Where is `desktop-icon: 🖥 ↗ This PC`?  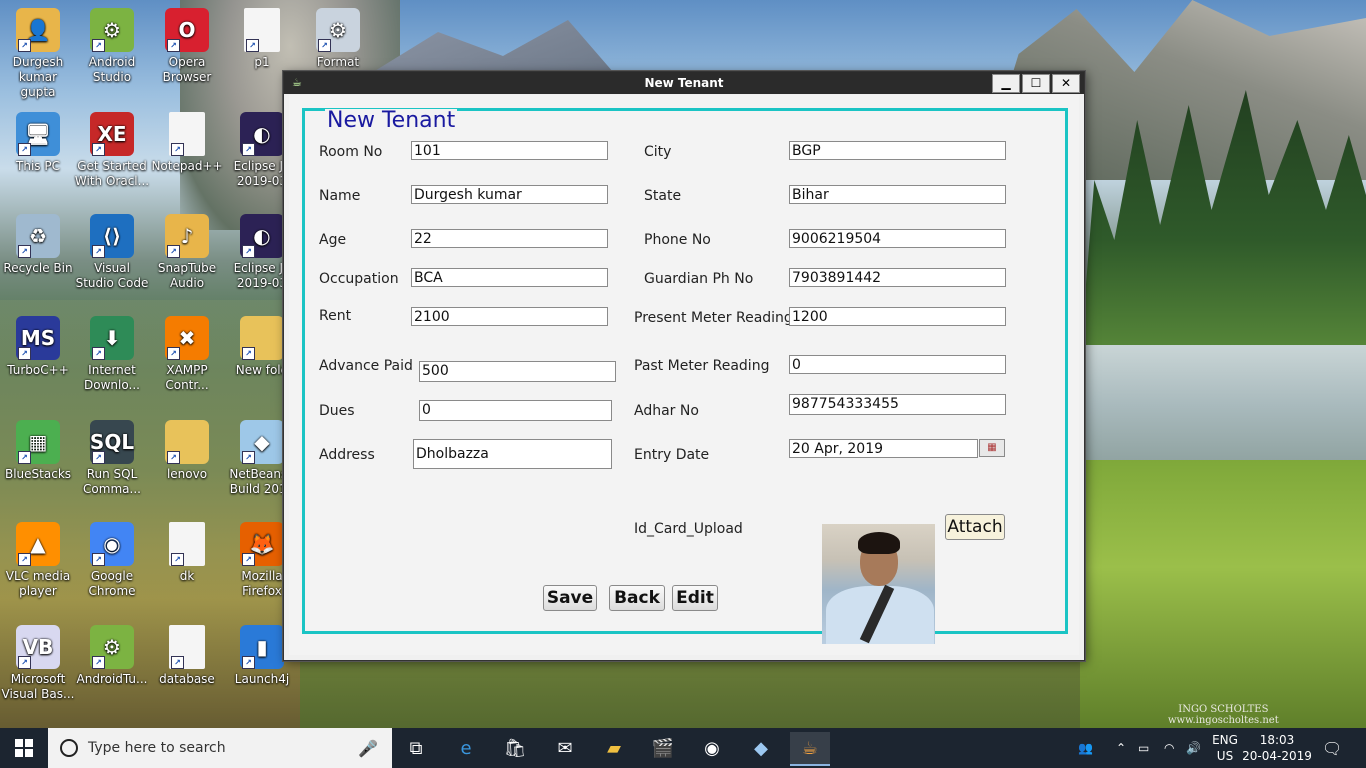 desktop-icon: 🖥 ↗ This PC is located at coordinates (38, 143).